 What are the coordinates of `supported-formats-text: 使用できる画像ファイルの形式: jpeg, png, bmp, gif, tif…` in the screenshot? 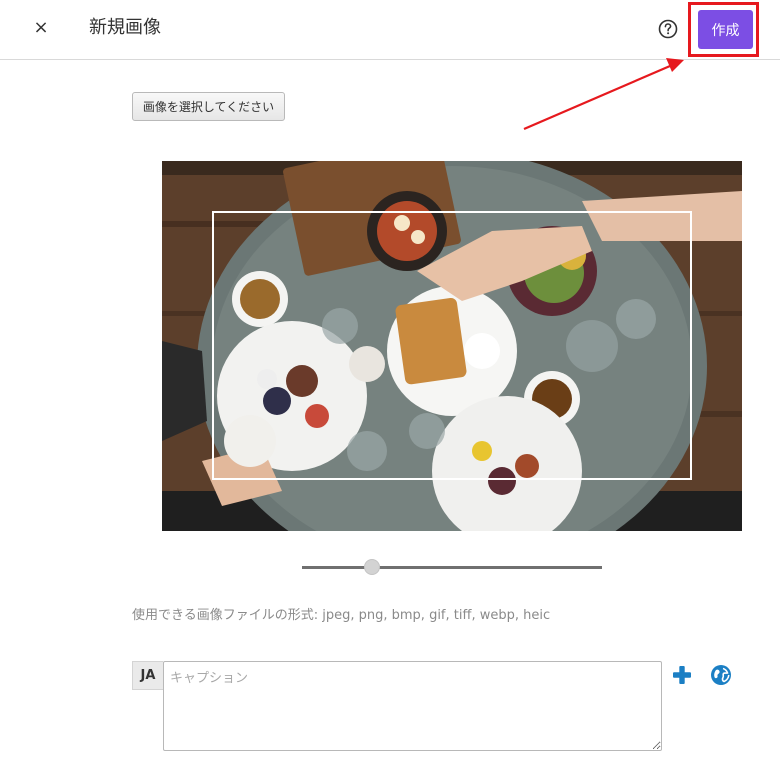 It's located at (341, 615).